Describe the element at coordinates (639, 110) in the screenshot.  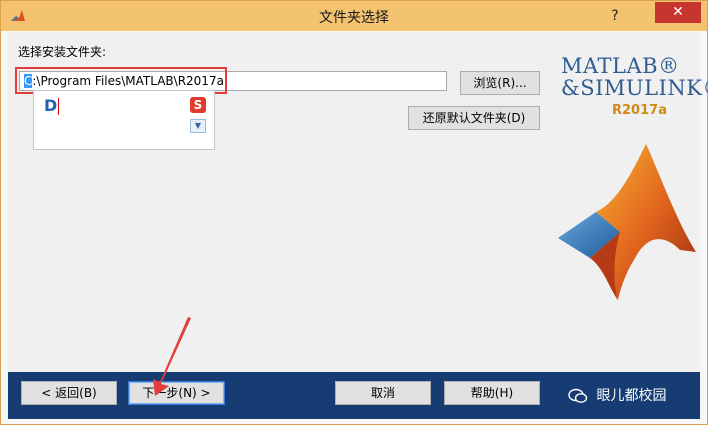
I see `brand-version-text: R2017a` at that location.